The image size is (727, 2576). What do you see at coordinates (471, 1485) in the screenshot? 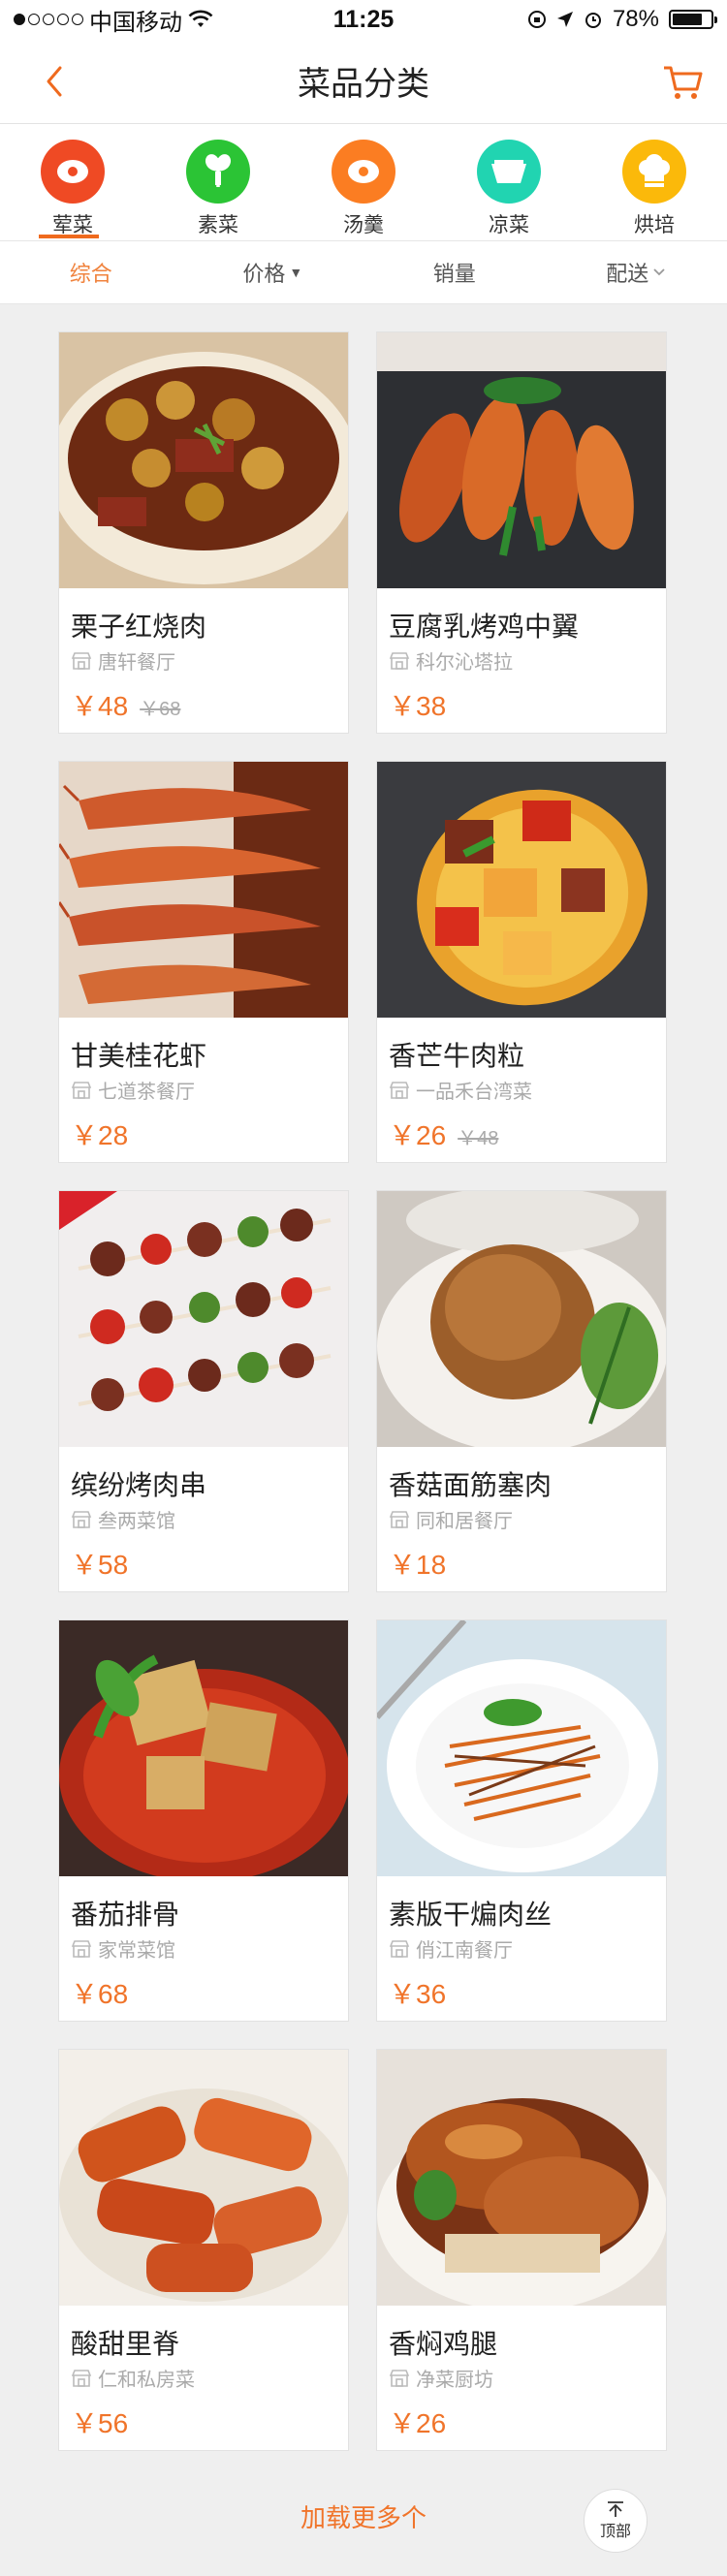
I see `dish-name: 香菇面筋塞肉` at bounding box center [471, 1485].